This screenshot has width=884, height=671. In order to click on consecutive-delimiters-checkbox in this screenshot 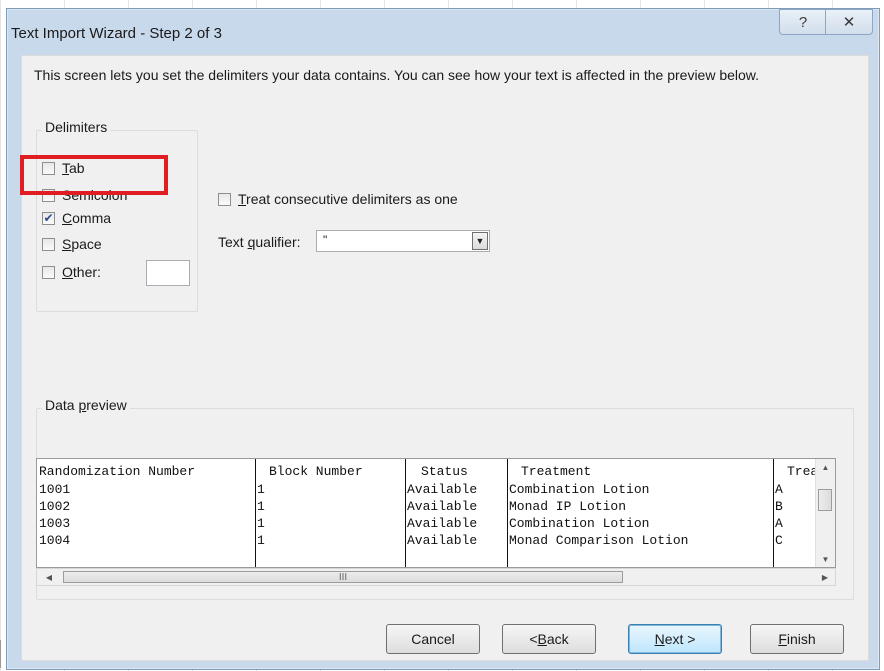, I will do `click(224, 199)`.